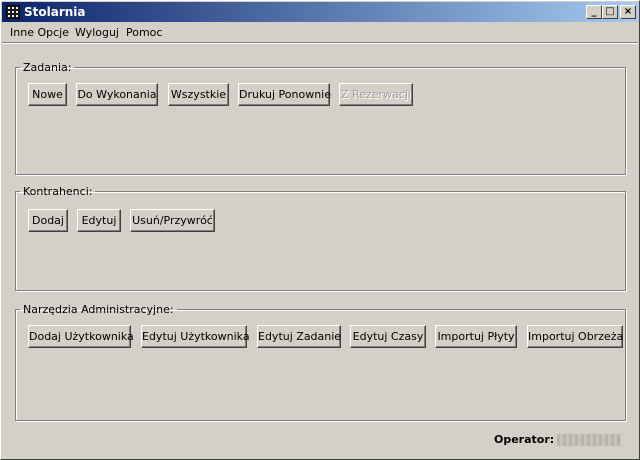 The image size is (640, 460). What do you see at coordinates (524, 439) in the screenshot?
I see `operator-label: Operator:` at bounding box center [524, 439].